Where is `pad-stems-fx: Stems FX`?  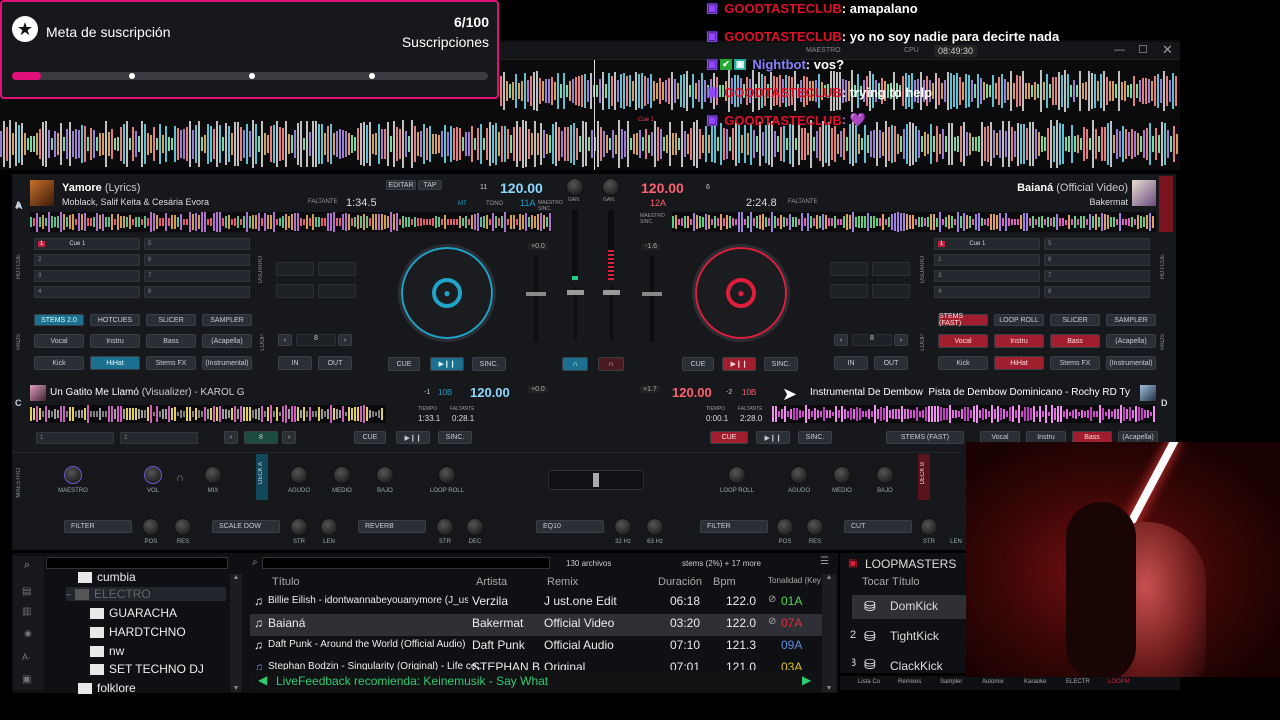
pad-stems-fx: Stems FX is located at coordinates (1075, 363).